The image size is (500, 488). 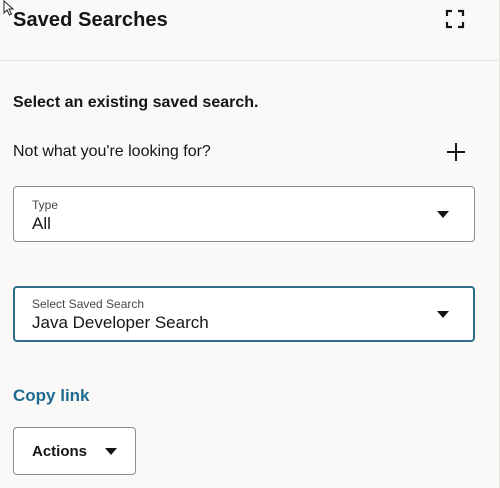 What do you see at coordinates (136, 102) in the screenshot?
I see `instruction-text: Select an existing saved search.` at bounding box center [136, 102].